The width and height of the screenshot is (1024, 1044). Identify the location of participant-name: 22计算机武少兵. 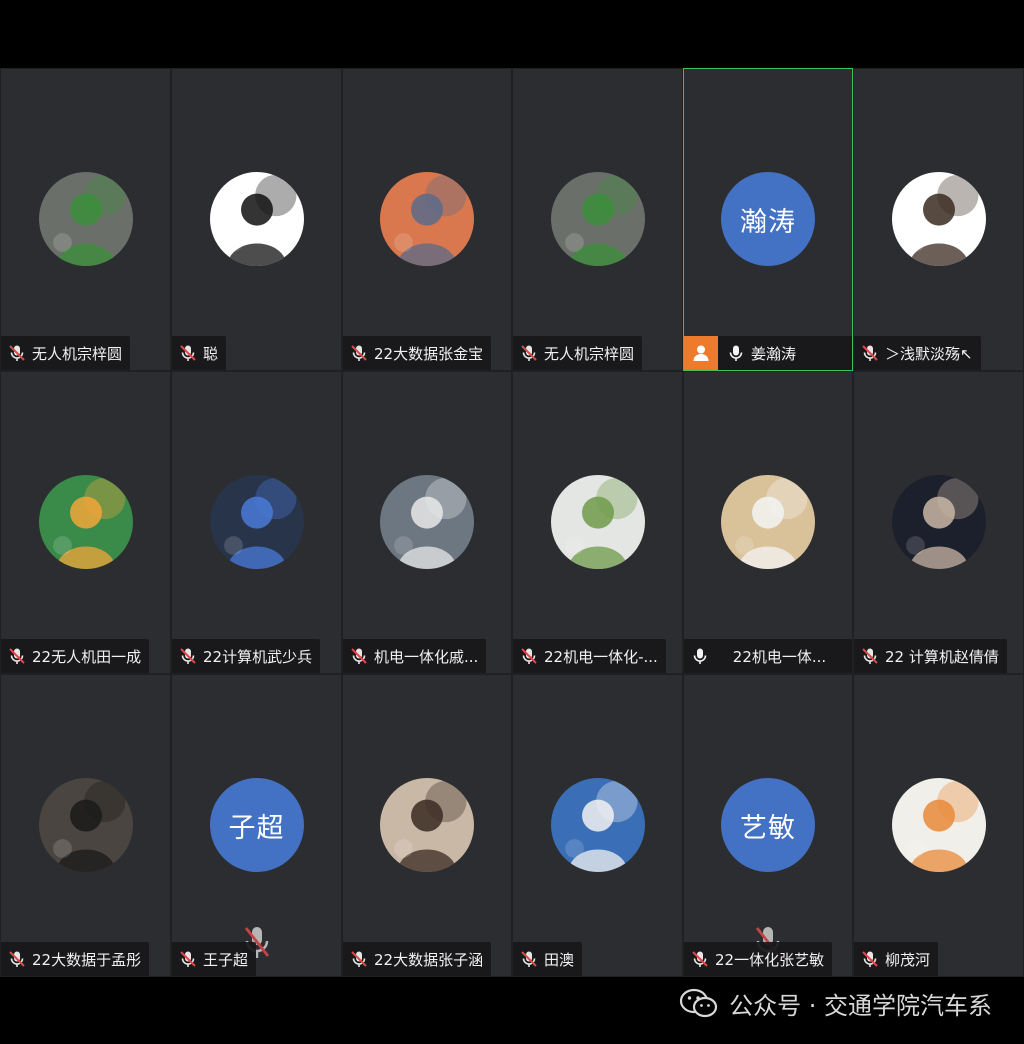
(258, 656).